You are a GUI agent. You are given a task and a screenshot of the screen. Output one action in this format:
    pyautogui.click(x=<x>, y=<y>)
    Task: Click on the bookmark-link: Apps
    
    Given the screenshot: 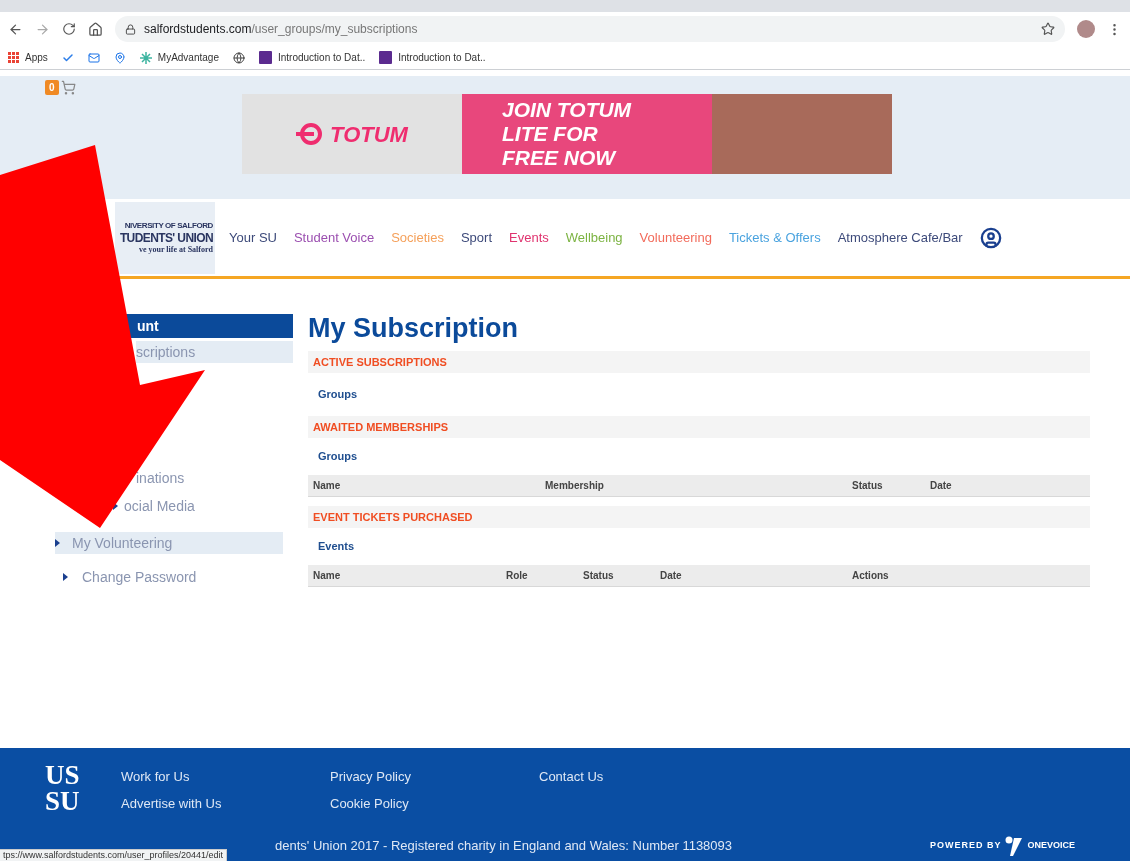 What is the action you would take?
    pyautogui.click(x=36, y=57)
    